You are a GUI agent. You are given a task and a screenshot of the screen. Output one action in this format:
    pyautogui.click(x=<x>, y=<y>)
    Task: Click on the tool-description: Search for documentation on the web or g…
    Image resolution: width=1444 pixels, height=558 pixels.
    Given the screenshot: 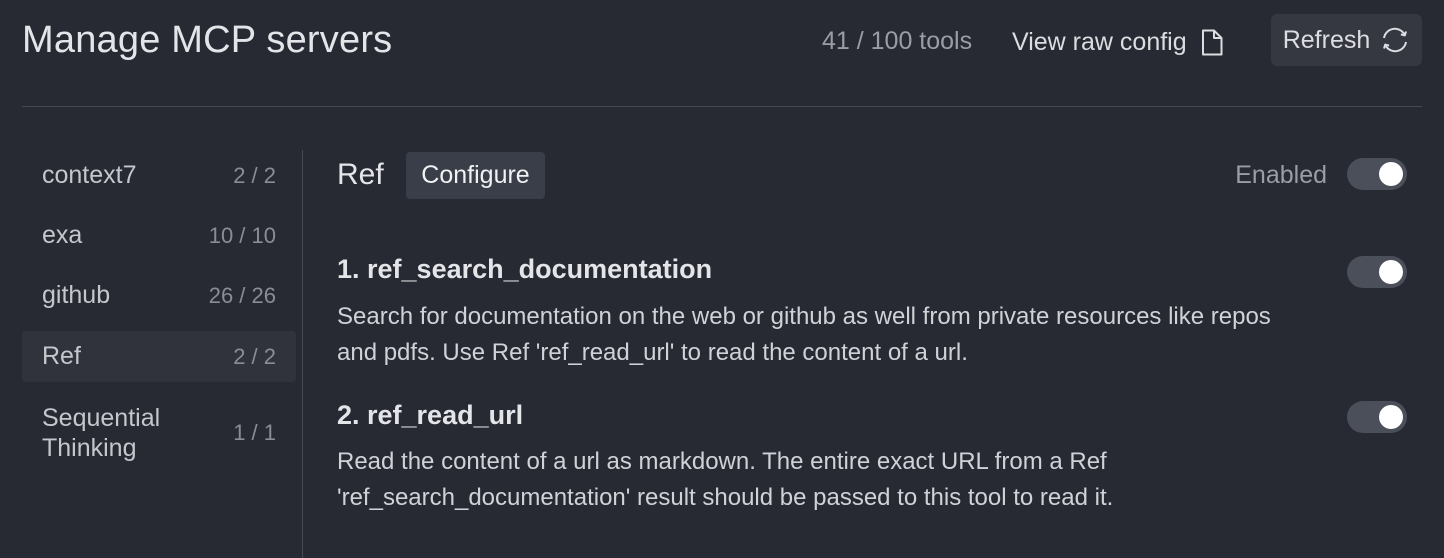 What is the action you would take?
    pyautogui.click(x=872, y=335)
    